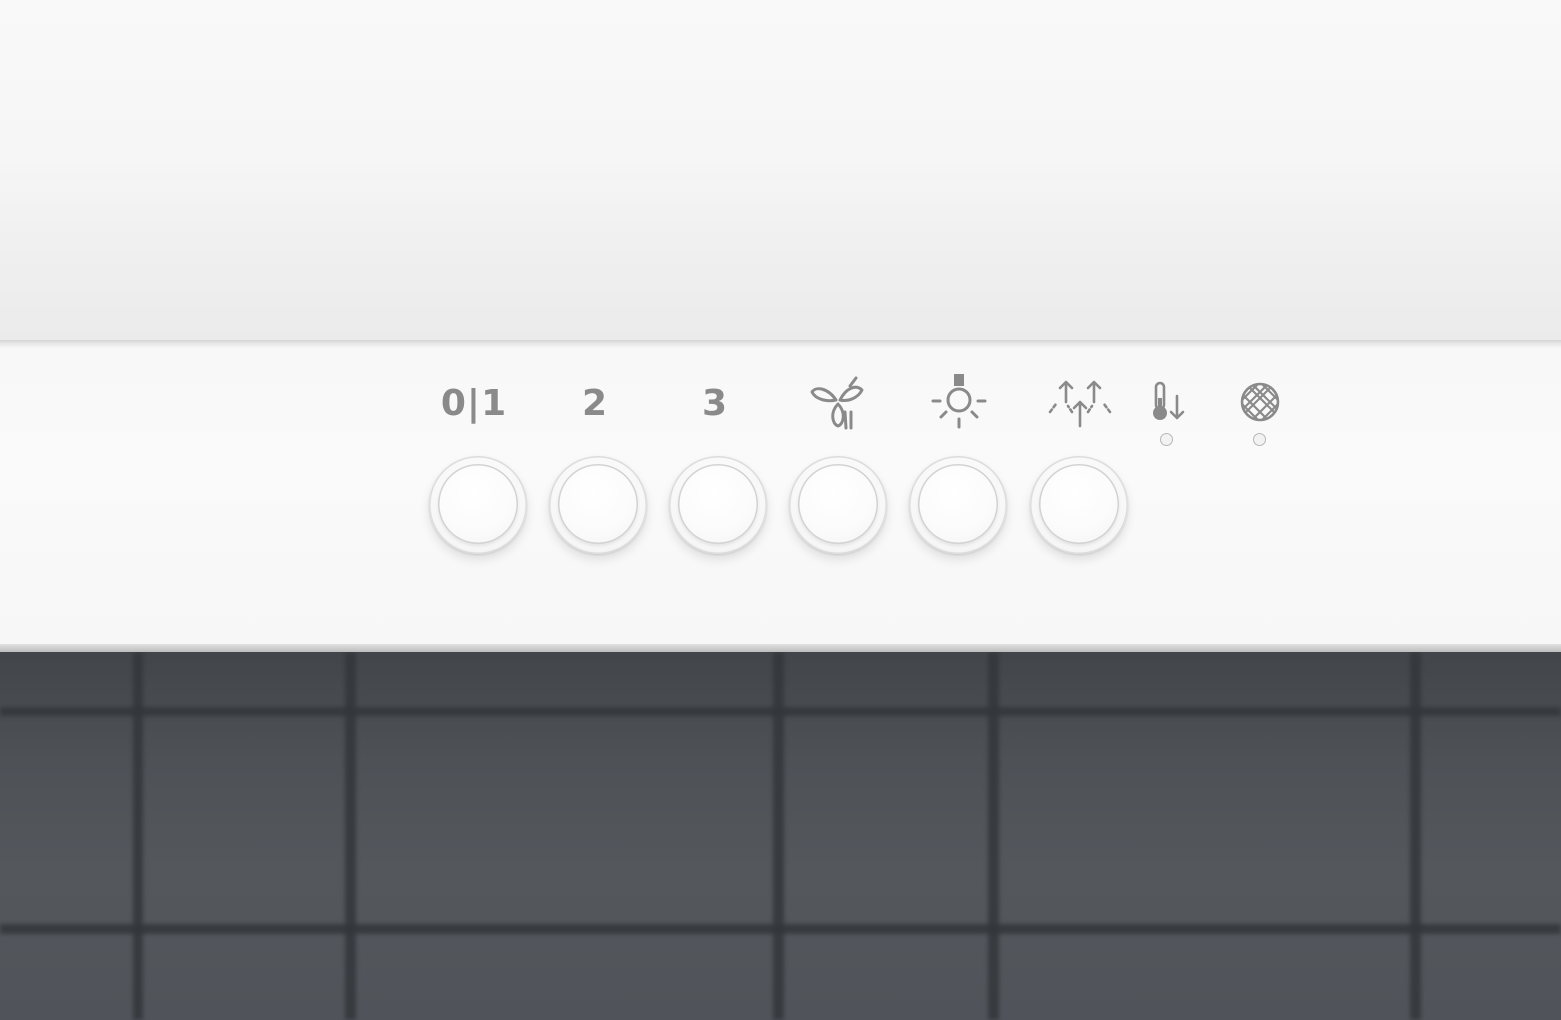 The image size is (1561, 1020). Describe the element at coordinates (1166, 439) in the screenshot. I see `temperature-led` at that location.